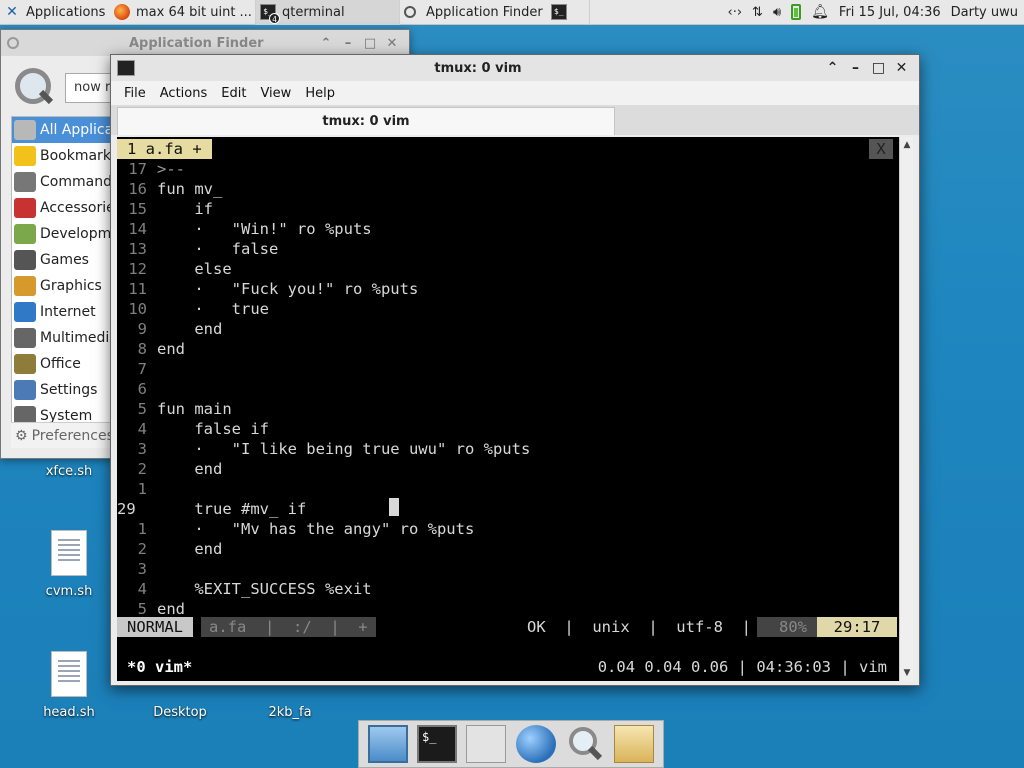 This screenshot has width=1024, height=768. What do you see at coordinates (61, 260) in the screenshot?
I see `category-item: Games` at bounding box center [61, 260].